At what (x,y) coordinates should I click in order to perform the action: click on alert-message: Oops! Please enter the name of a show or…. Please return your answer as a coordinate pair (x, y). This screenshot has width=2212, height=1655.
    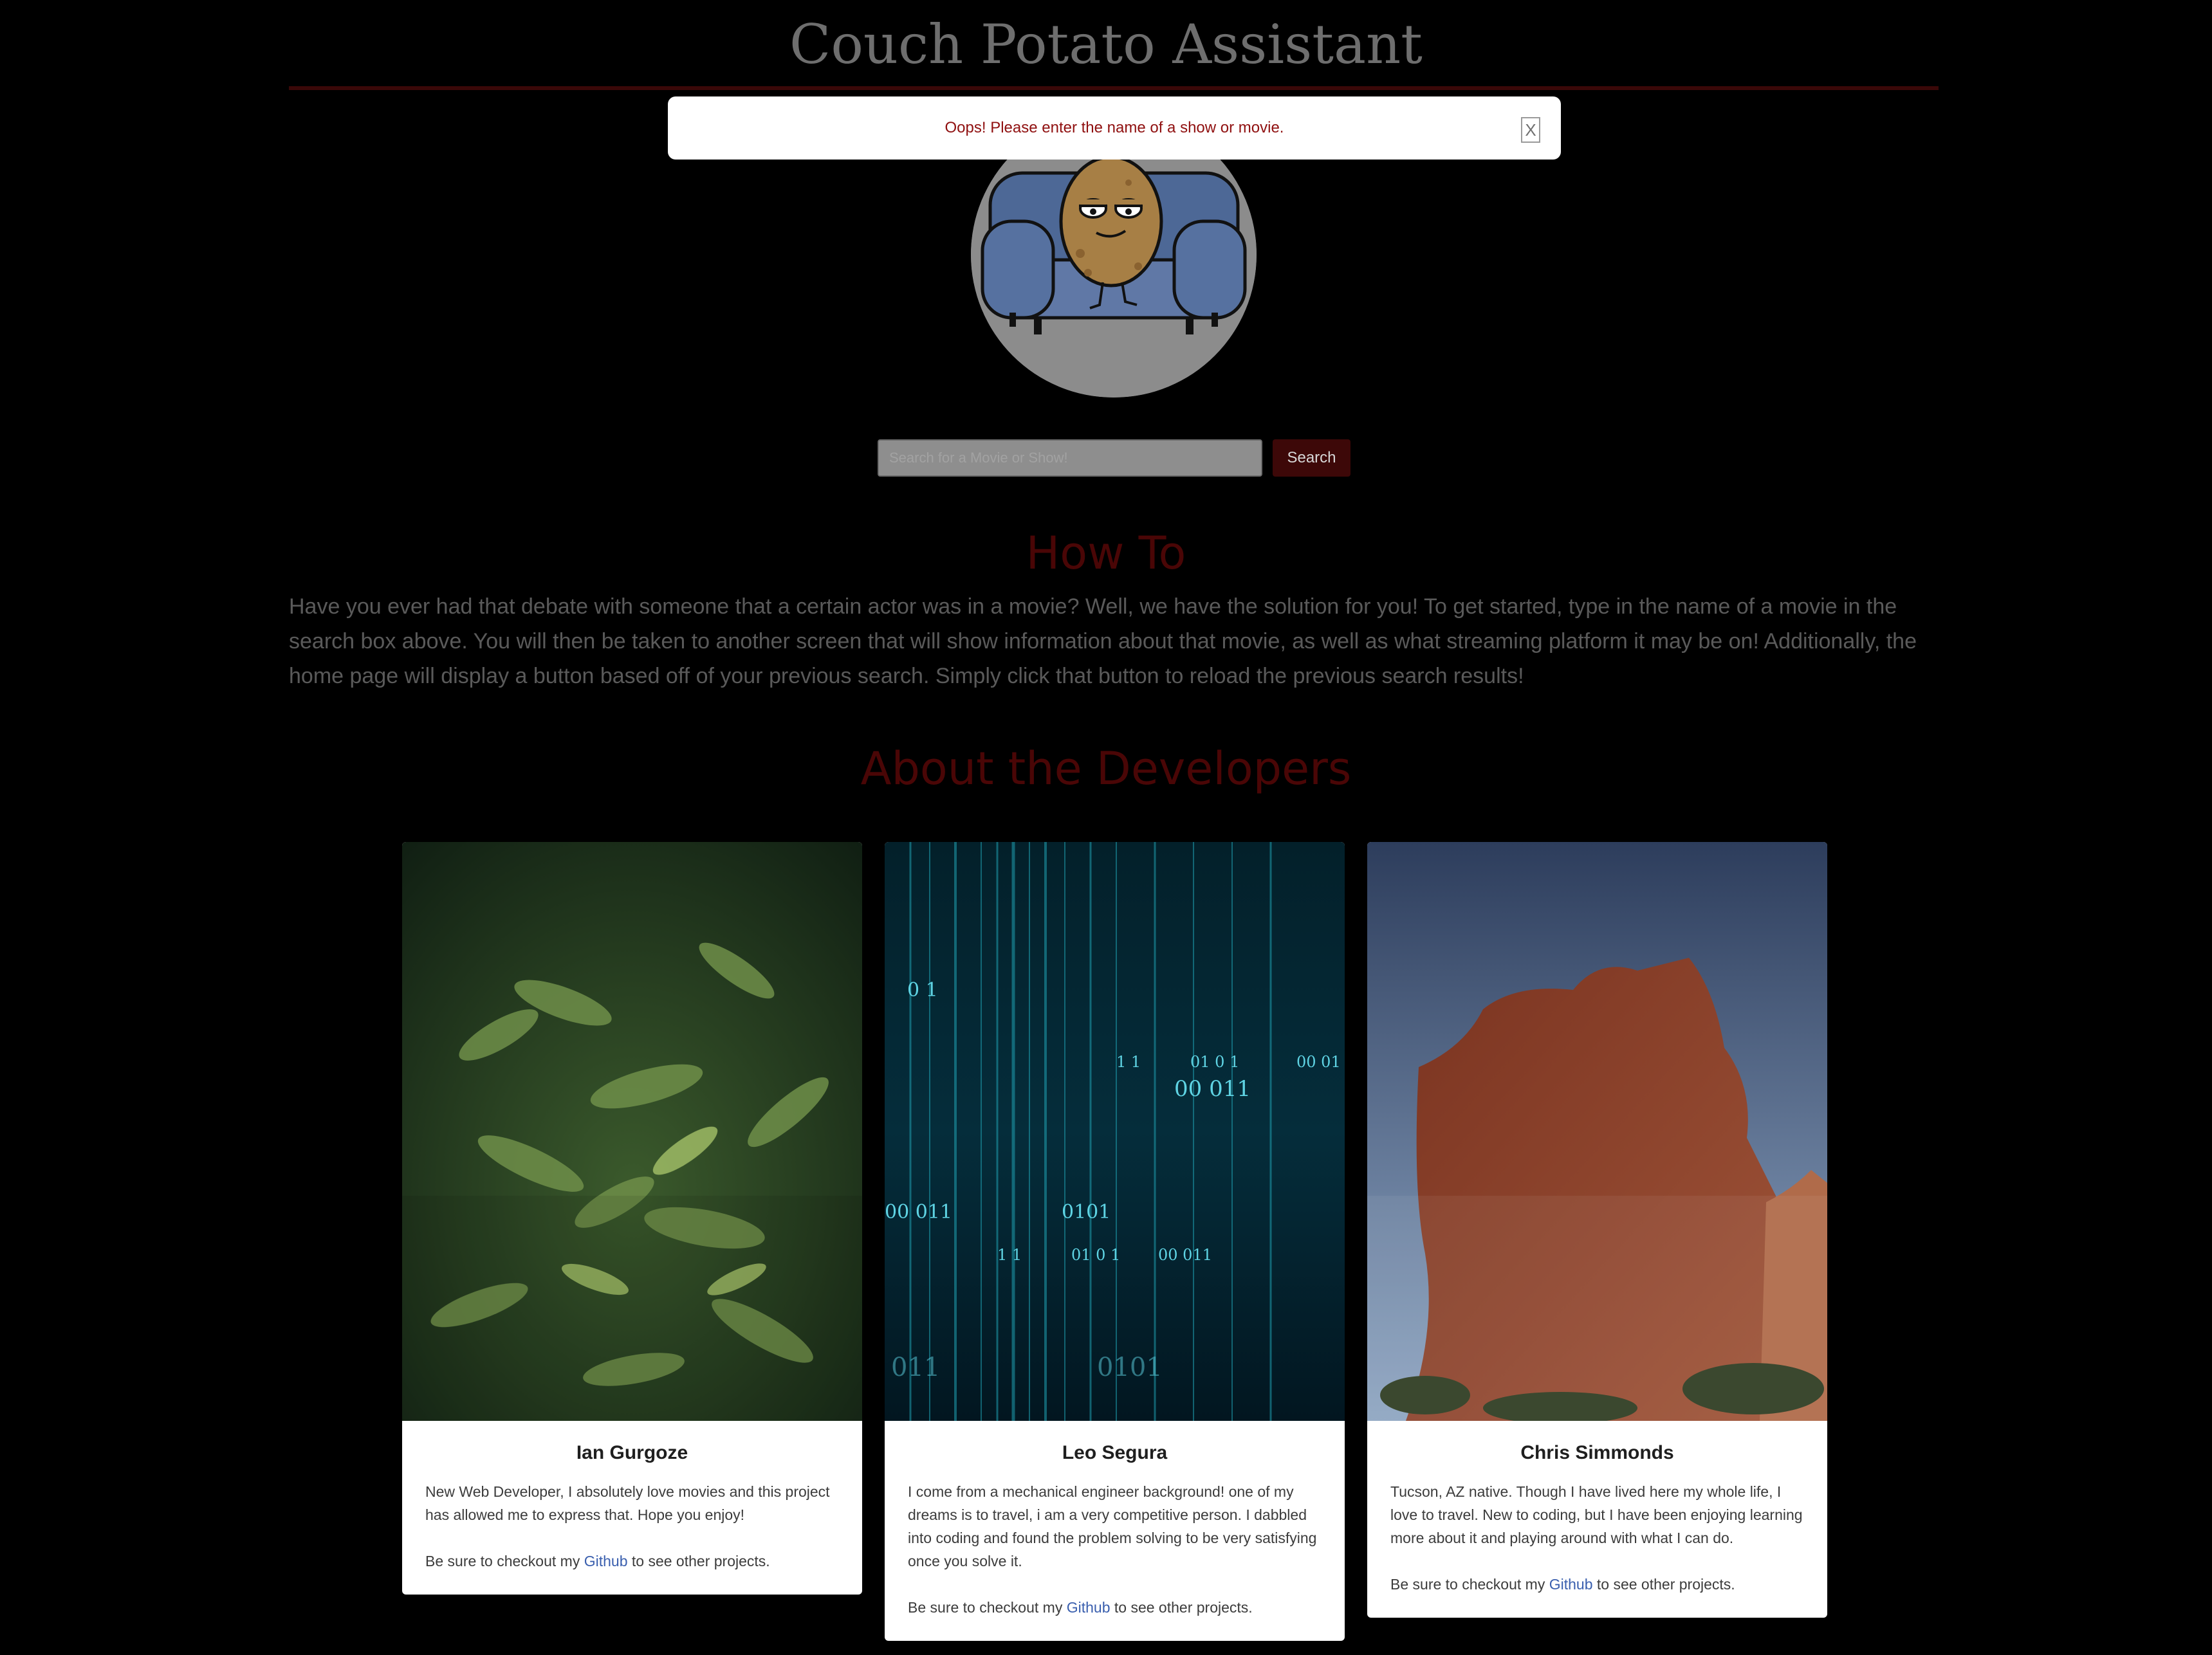
    Looking at the image, I should click on (1114, 127).